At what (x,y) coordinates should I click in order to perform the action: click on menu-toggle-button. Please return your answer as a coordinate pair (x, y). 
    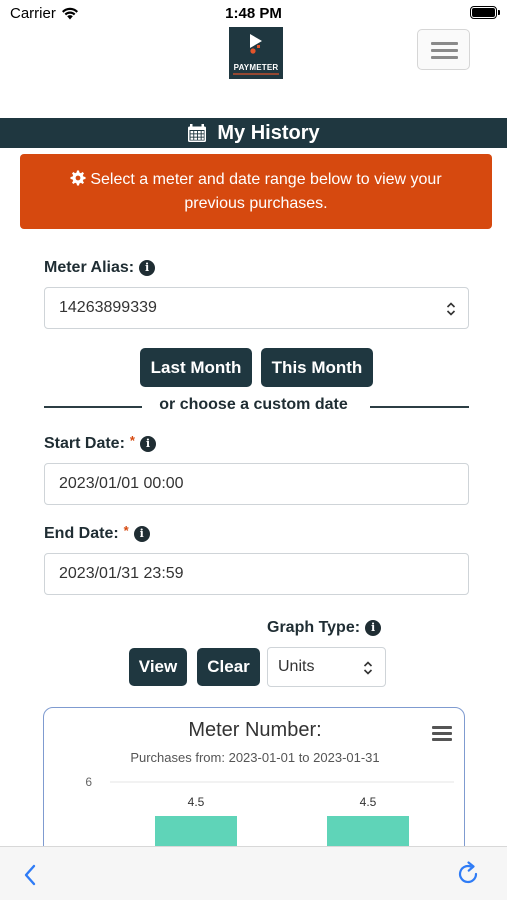
    Looking at the image, I should click on (443, 49).